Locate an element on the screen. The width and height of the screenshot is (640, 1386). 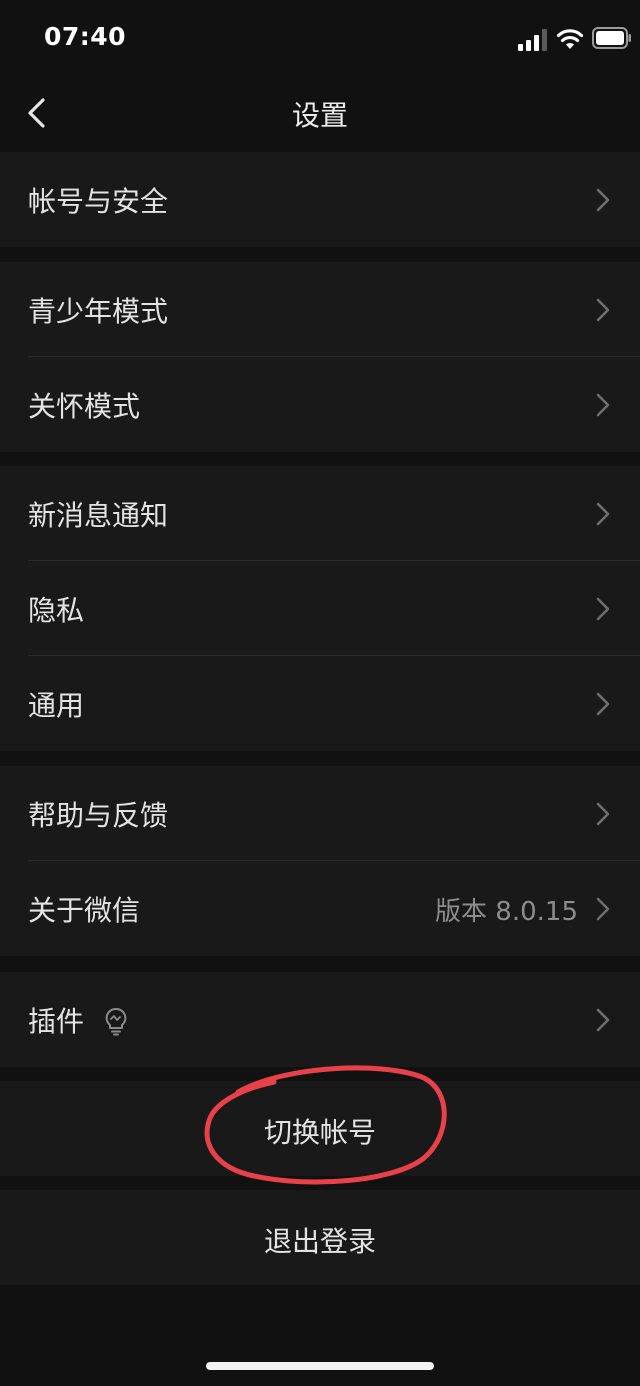
logout-label: 退出登录 is located at coordinates (319, 1241).